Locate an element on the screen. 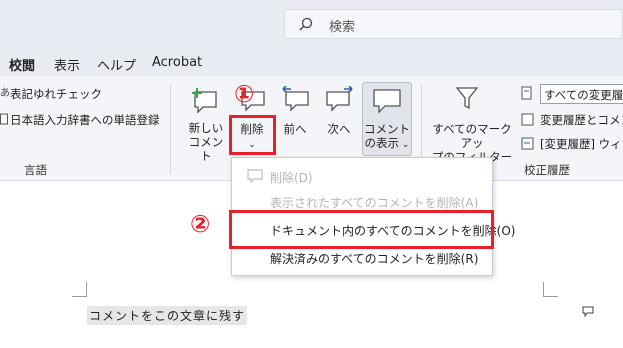 The image size is (623, 348). spelling-check-button: 表記ゆれチェック is located at coordinates (56, 94).